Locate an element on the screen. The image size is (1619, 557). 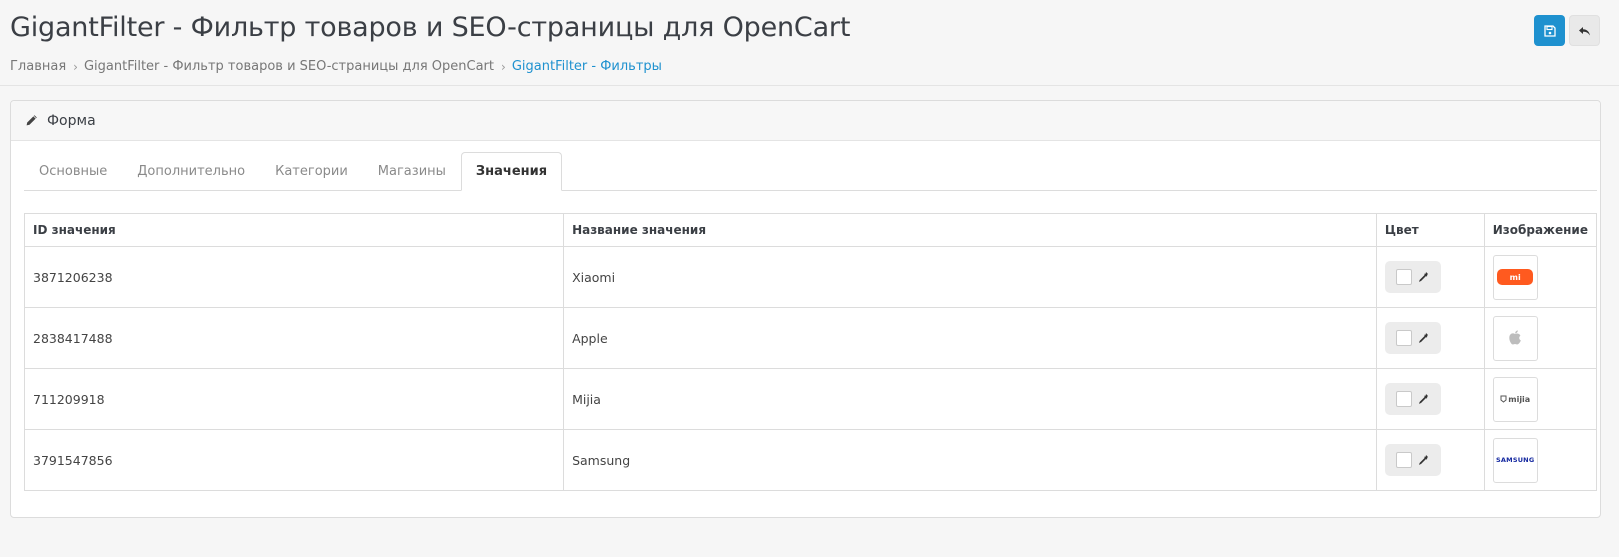
card-header: Форма is located at coordinates (805, 121).